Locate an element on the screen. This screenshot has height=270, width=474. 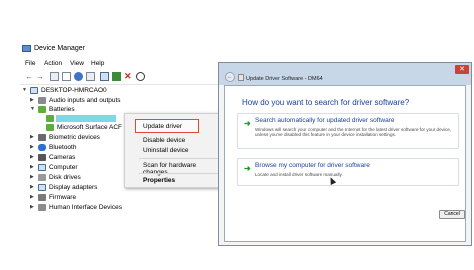
selected-item-highlight is located at coordinates (86, 118).